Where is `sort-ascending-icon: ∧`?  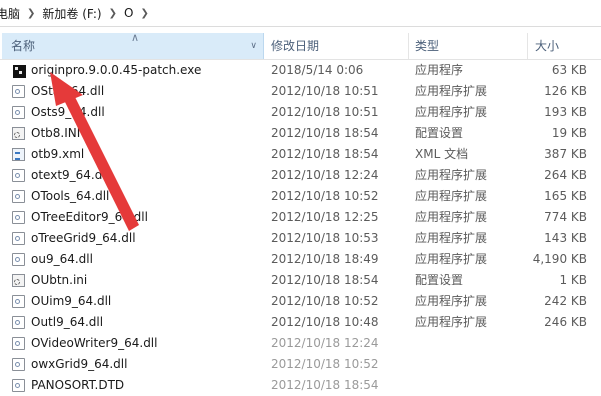
sort-ascending-icon: ∧ is located at coordinates (135, 37).